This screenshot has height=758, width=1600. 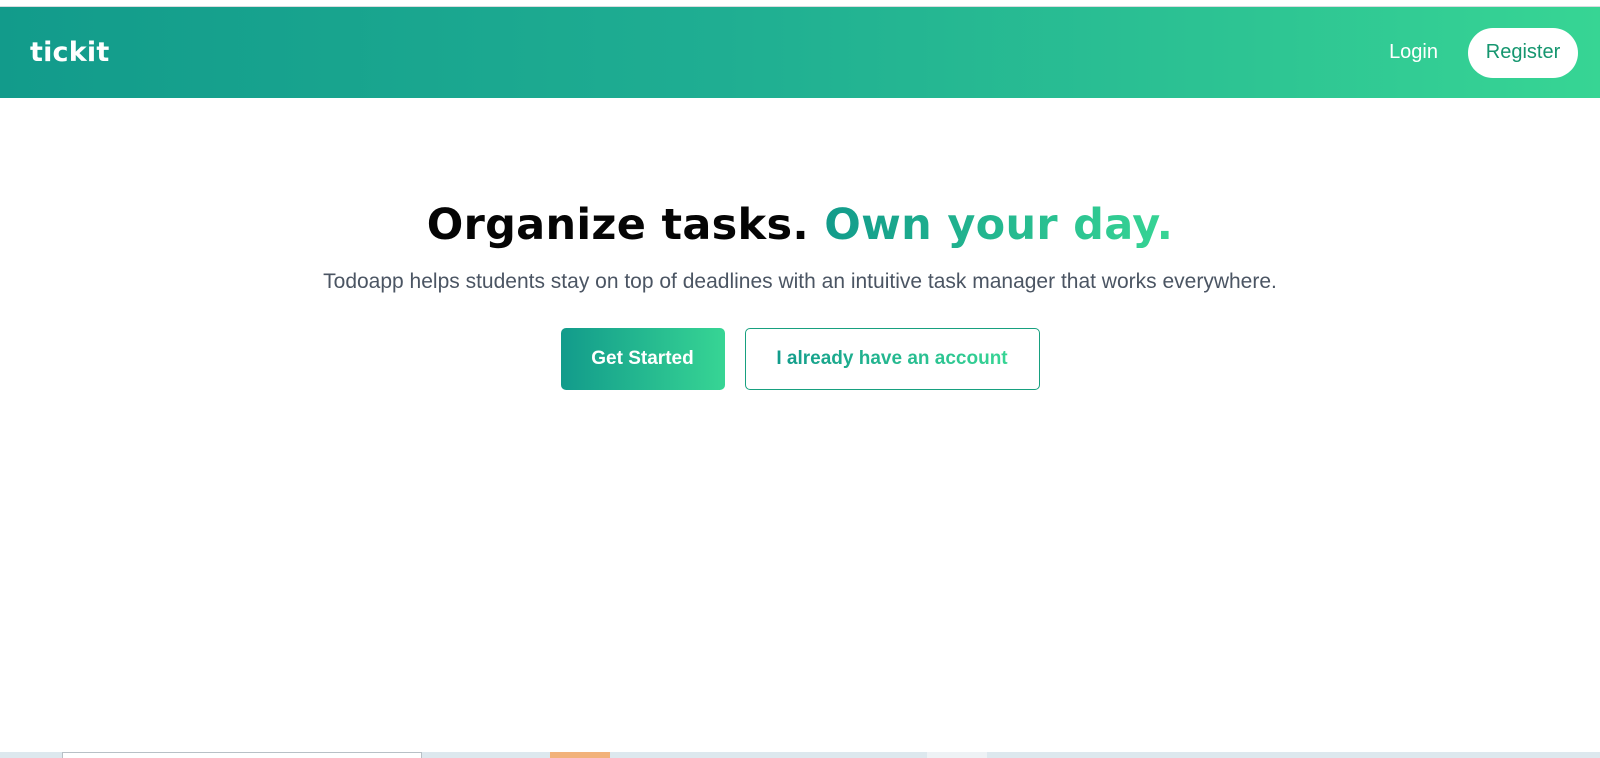 What do you see at coordinates (1523, 52) in the screenshot?
I see `register-button: Register` at bounding box center [1523, 52].